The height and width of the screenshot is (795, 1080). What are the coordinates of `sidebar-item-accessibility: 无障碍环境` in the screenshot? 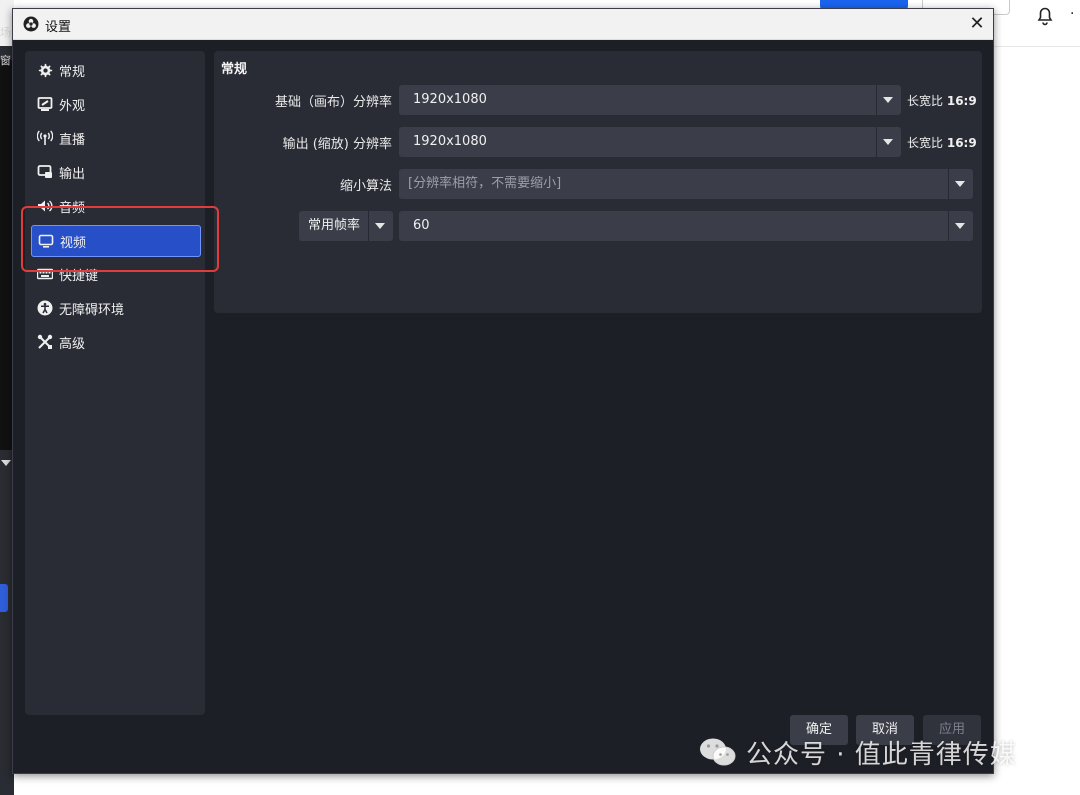 It's located at (115, 308).